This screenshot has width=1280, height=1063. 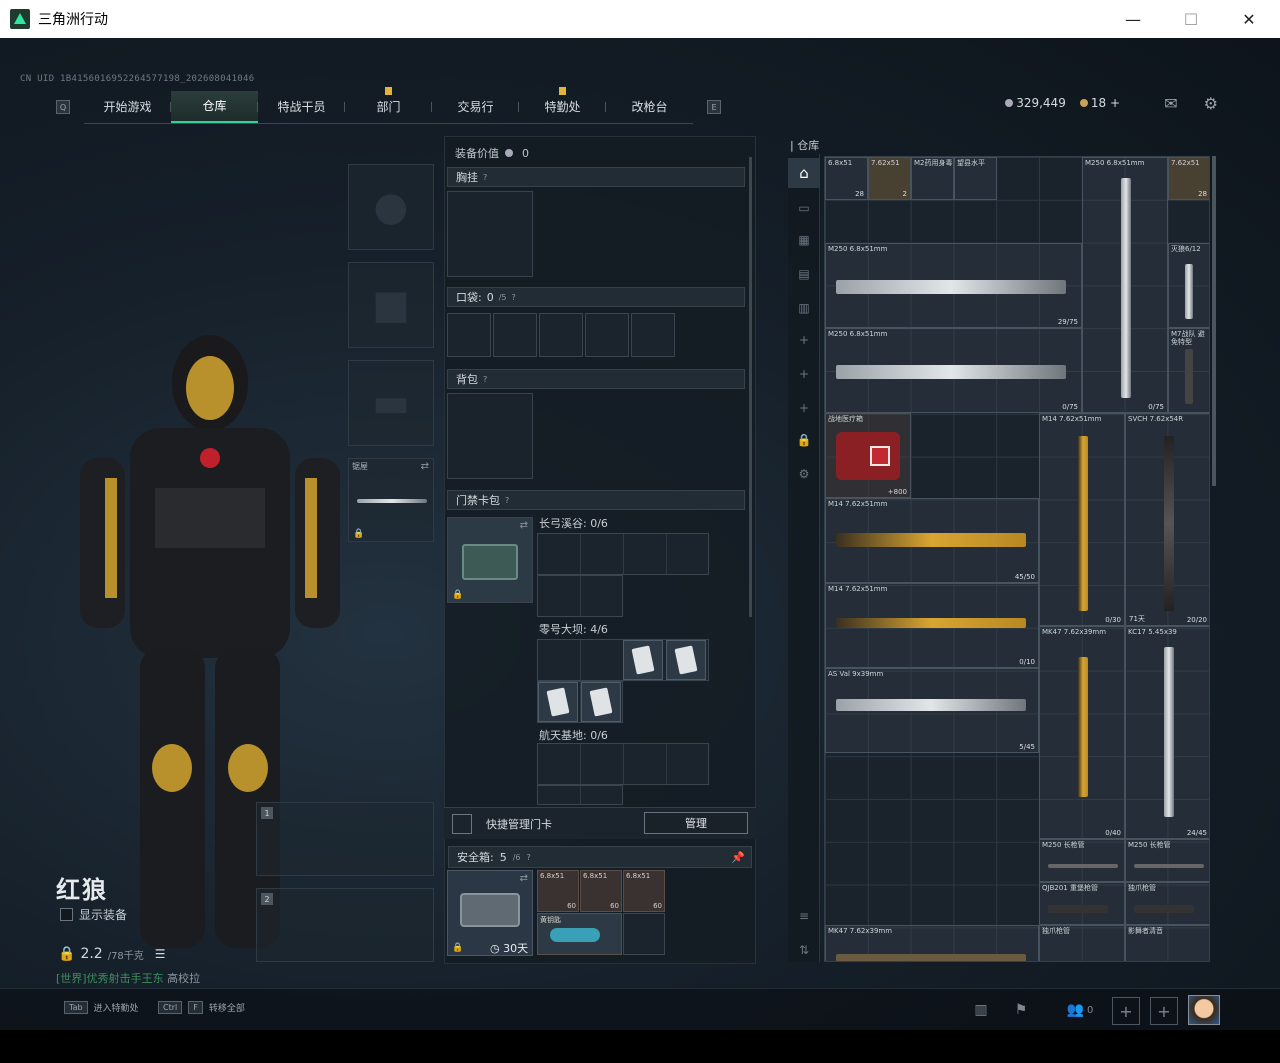 I want to click on ammo-item: 7.62x51 2, so click(x=889, y=178).